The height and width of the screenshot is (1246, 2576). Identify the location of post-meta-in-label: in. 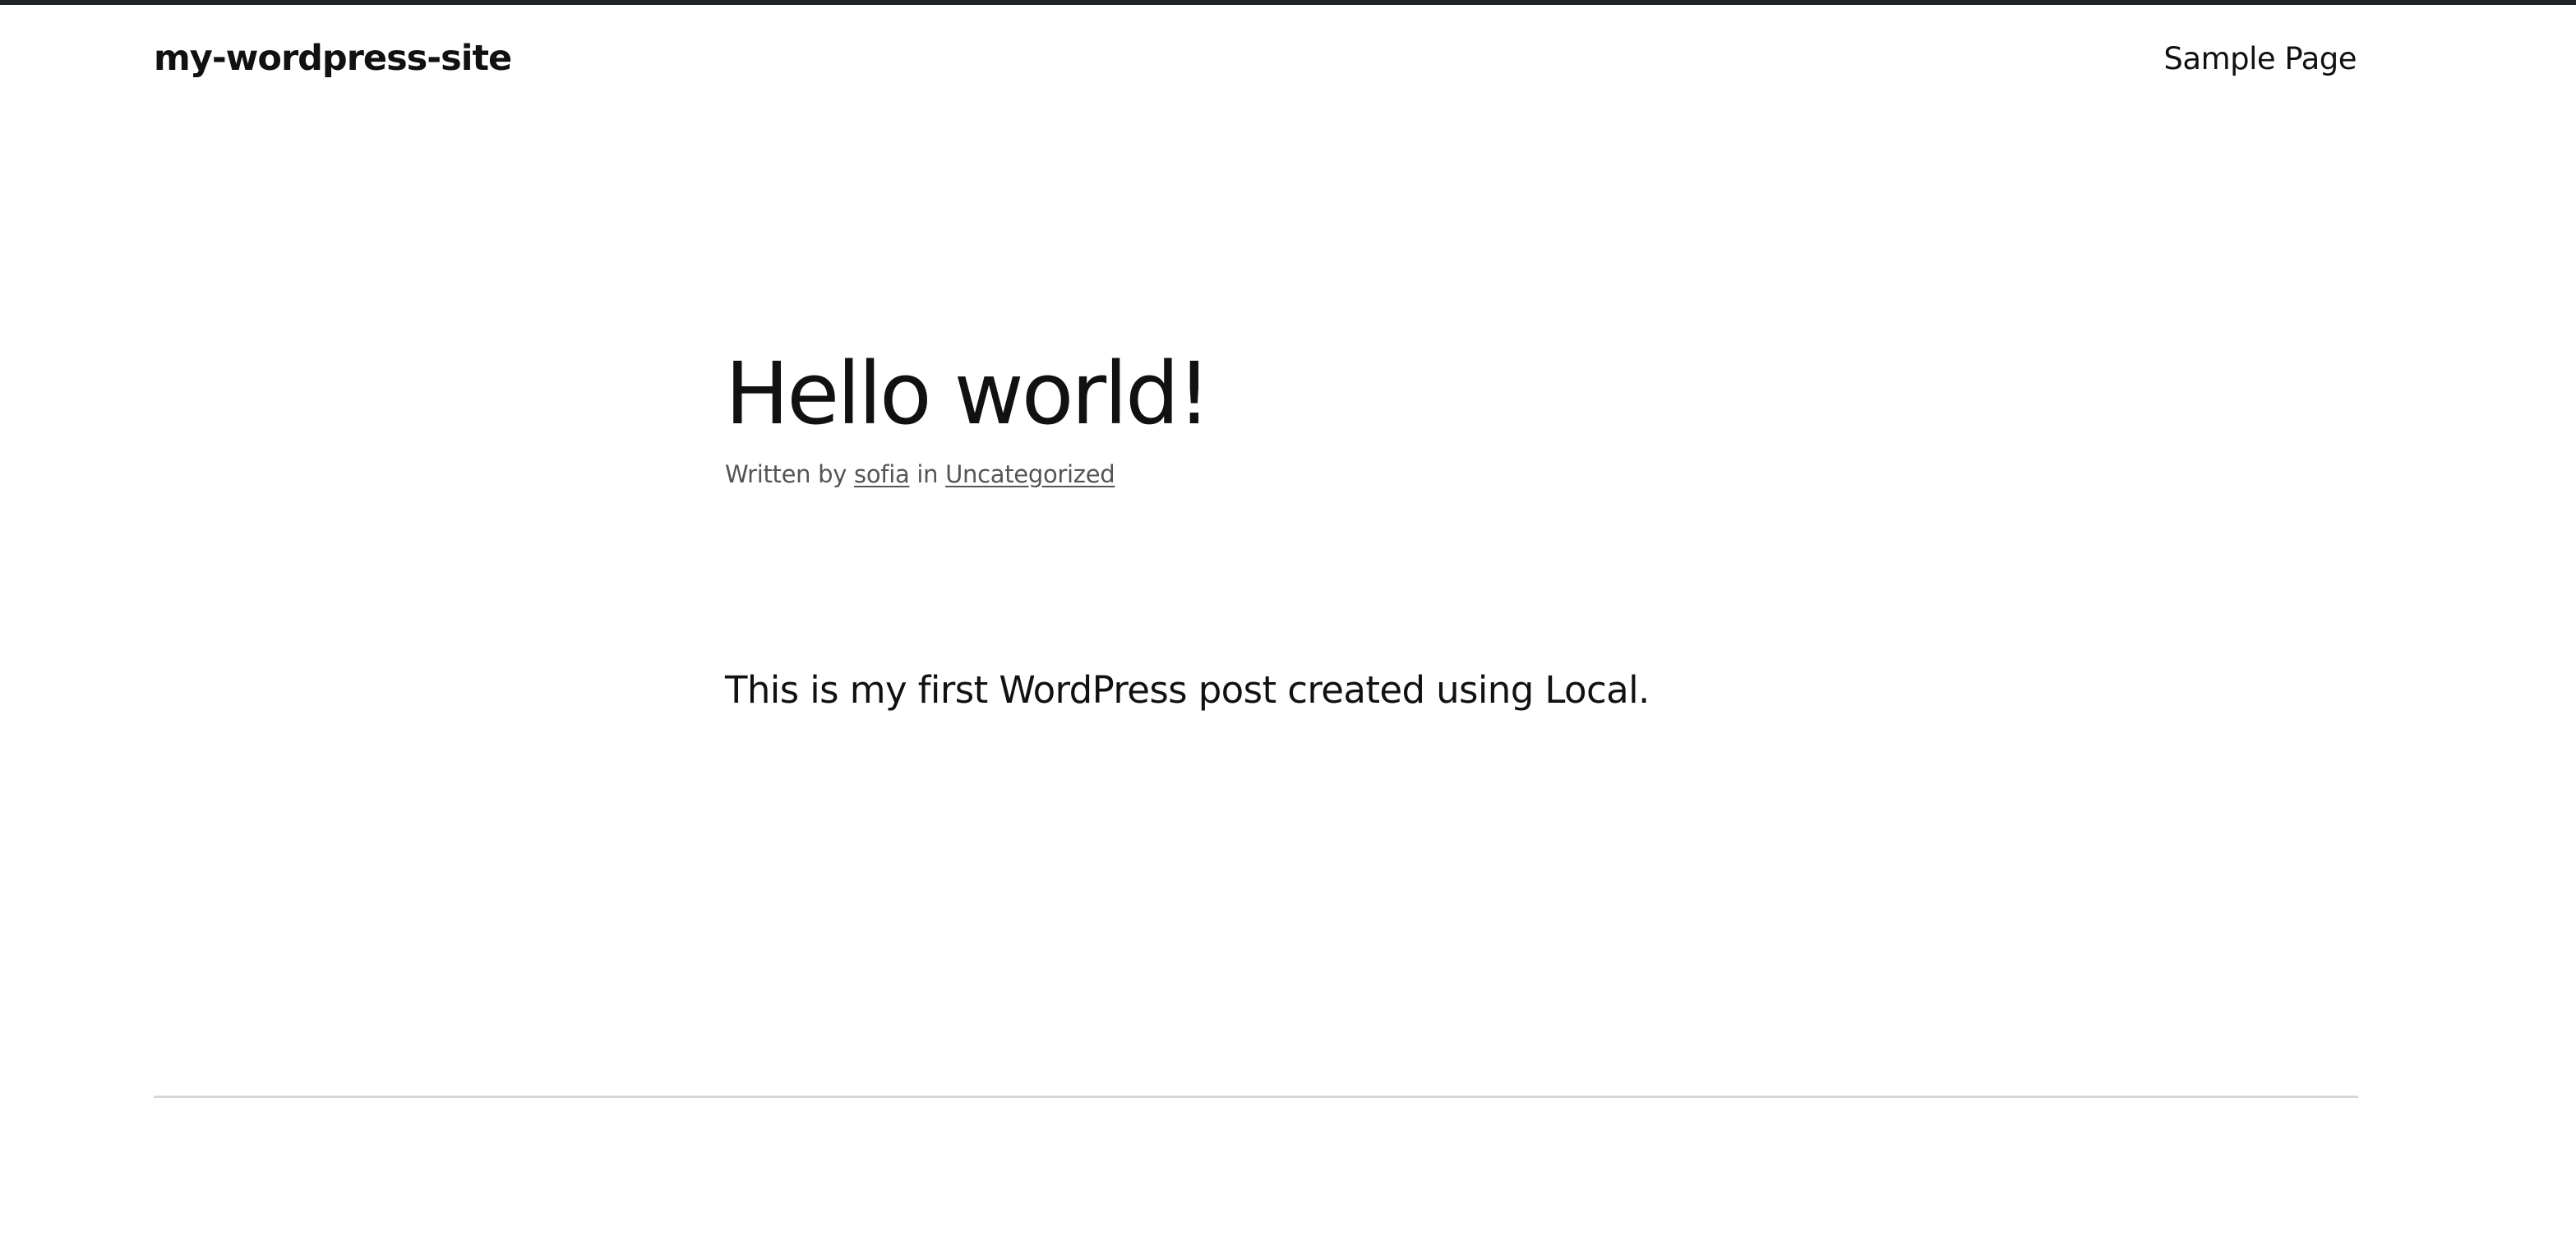
(927, 473).